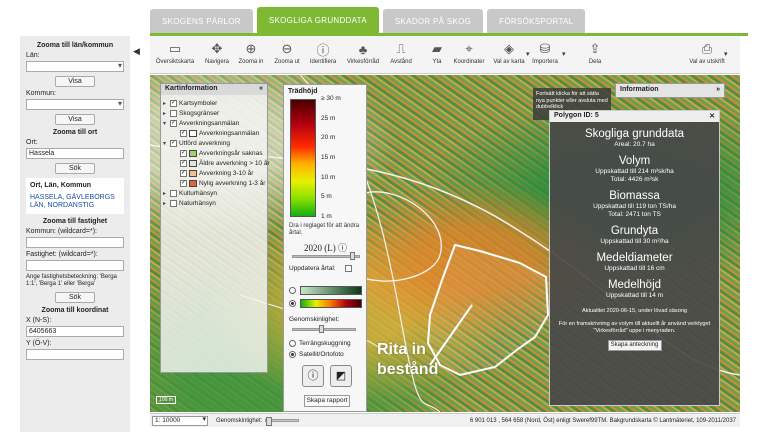 The height and width of the screenshot is (432, 768). What do you see at coordinates (75, 104) in the screenshot?
I see `kommun-select` at bounding box center [75, 104].